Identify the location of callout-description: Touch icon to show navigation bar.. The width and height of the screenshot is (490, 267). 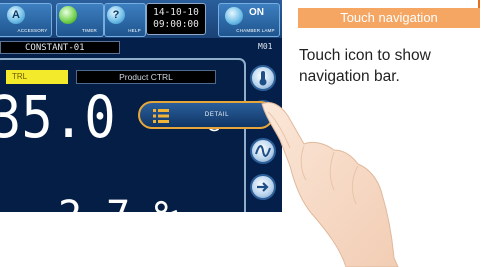
(365, 66).